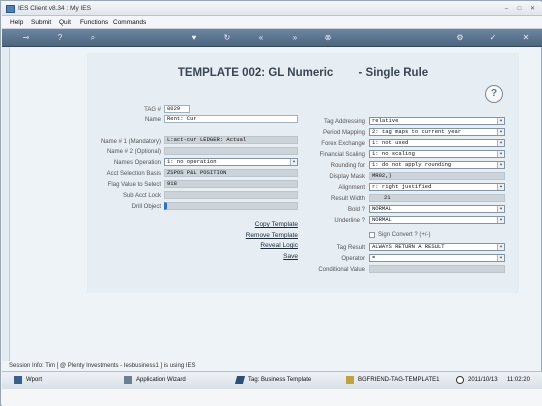  Describe the element at coordinates (437, 176) in the screenshot. I see `display-mask-field: MR02,)` at that location.